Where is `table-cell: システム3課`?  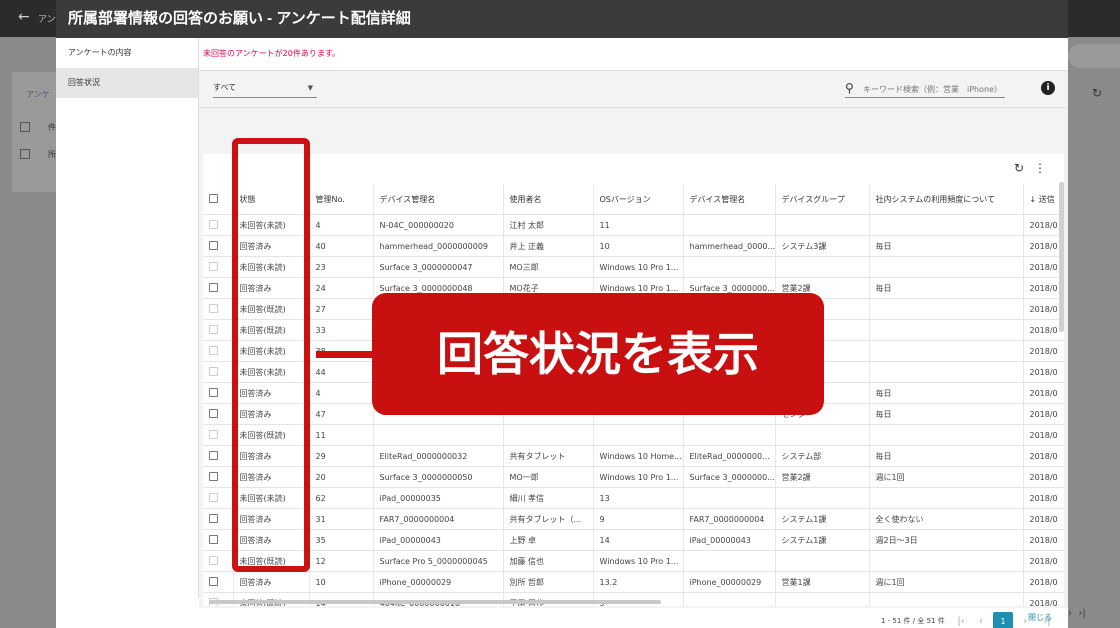
table-cell: システム3課 is located at coordinates (822, 246).